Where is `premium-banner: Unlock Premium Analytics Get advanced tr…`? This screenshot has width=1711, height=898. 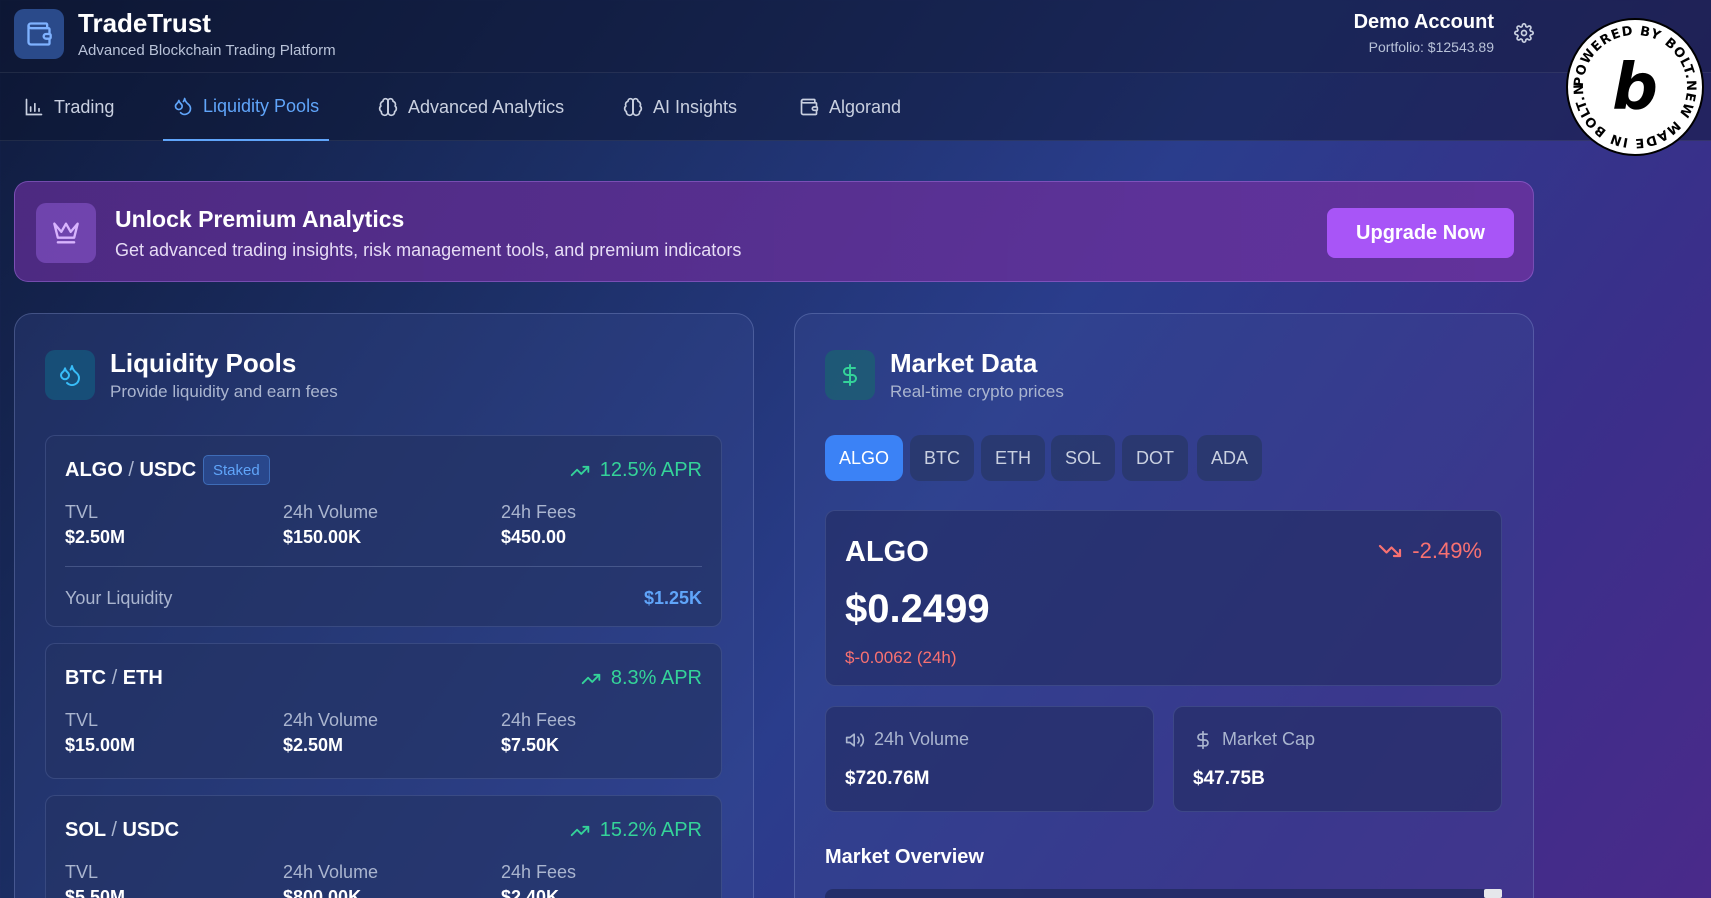 premium-banner: Unlock Premium Analytics Get advanced tr… is located at coordinates (774, 231).